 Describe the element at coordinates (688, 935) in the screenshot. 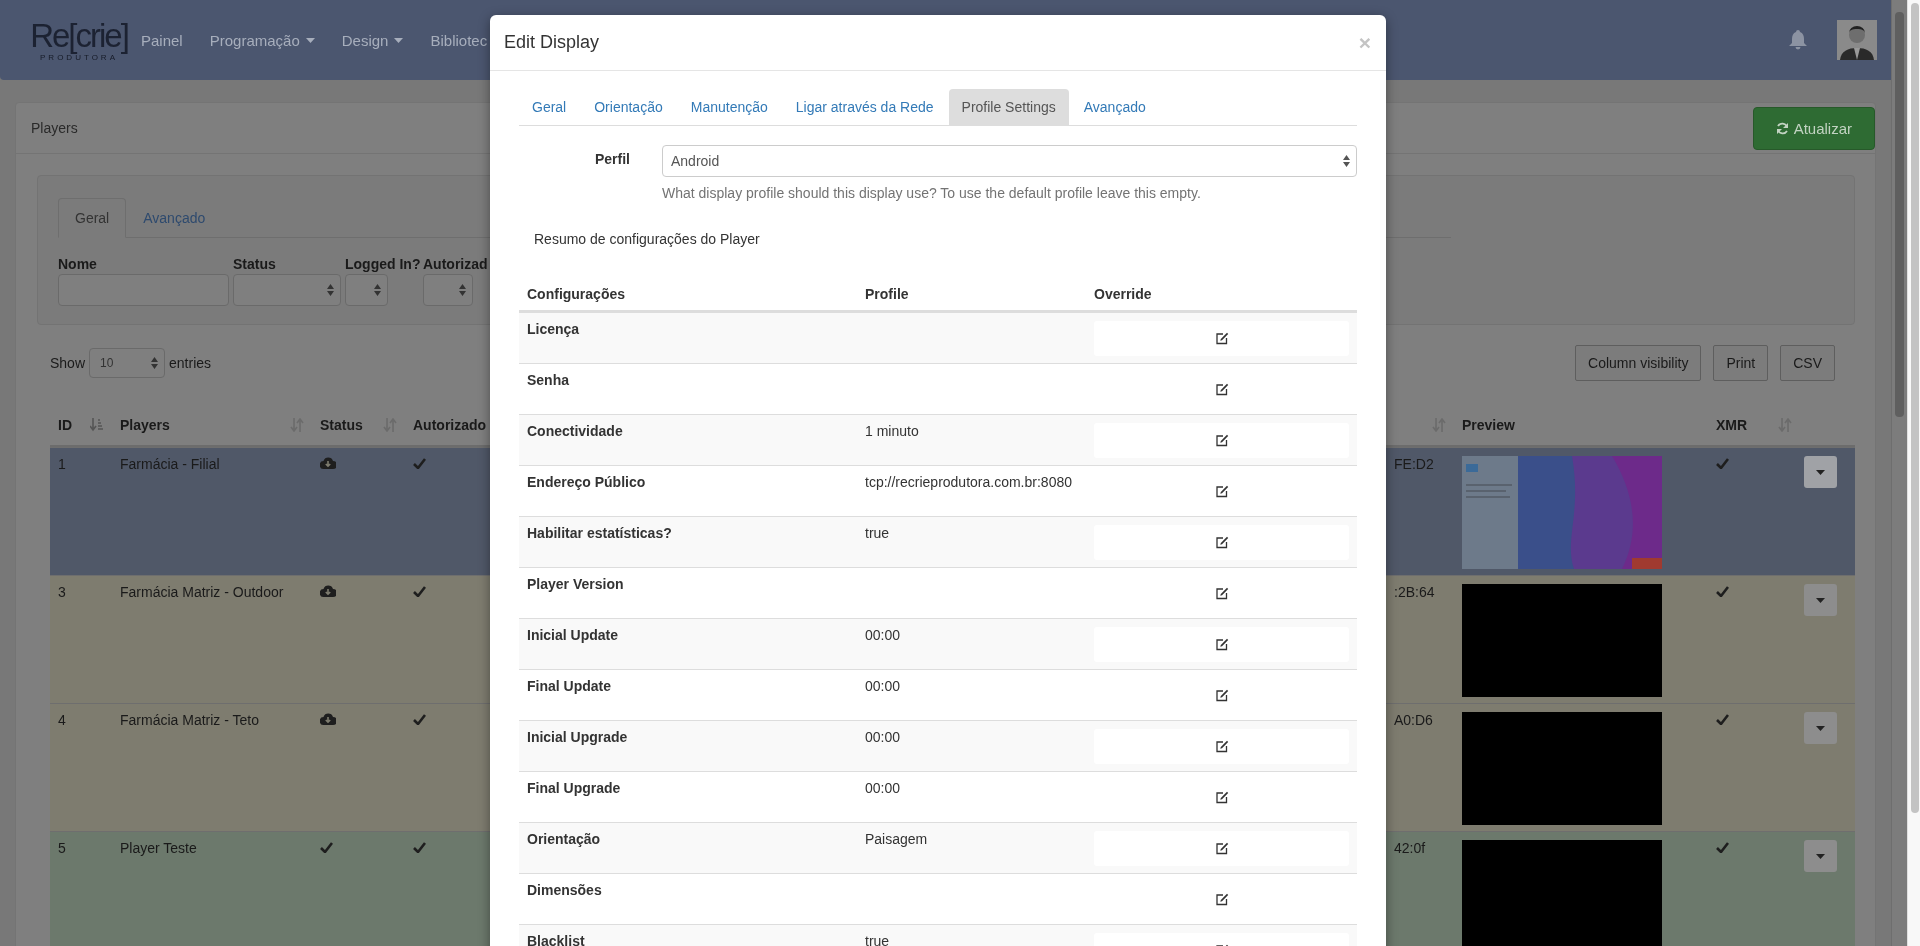

I see `setting-name: Blacklist` at that location.